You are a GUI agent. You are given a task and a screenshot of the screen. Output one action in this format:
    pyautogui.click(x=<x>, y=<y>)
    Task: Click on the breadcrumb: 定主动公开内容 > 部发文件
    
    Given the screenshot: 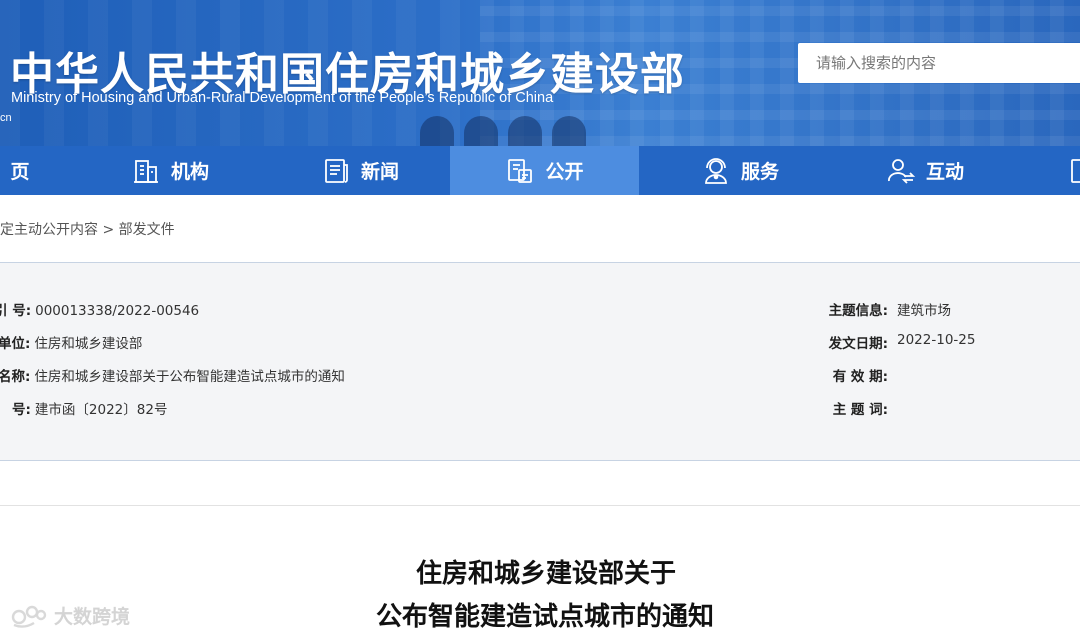 What is the action you would take?
    pyautogui.click(x=87, y=229)
    